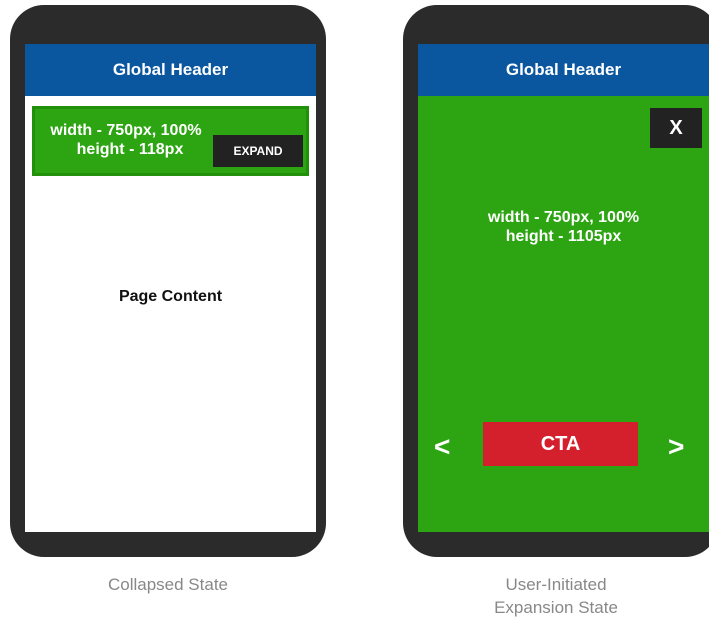 The height and width of the screenshot is (627, 709). Describe the element at coordinates (170, 296) in the screenshot. I see `page-content-label: Page Content` at that location.